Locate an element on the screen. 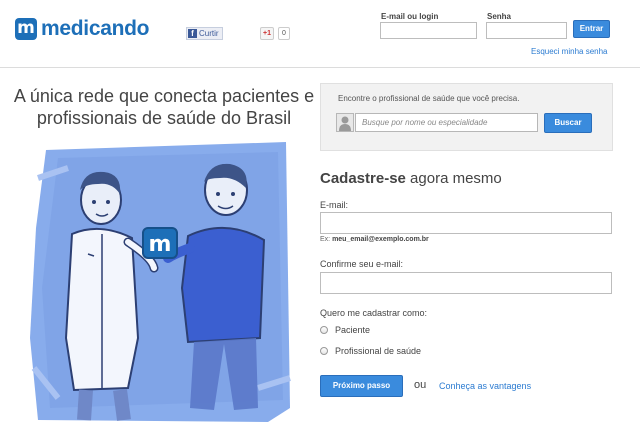  login-password-input is located at coordinates (526, 30).